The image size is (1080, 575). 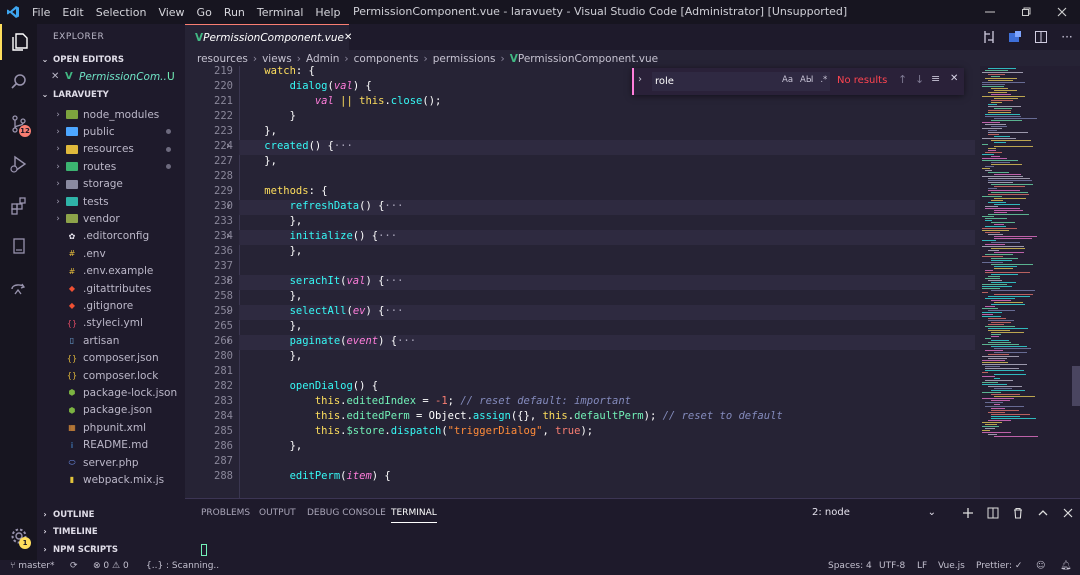 I want to click on breadcrumb-item: resources, so click(x=222, y=59).